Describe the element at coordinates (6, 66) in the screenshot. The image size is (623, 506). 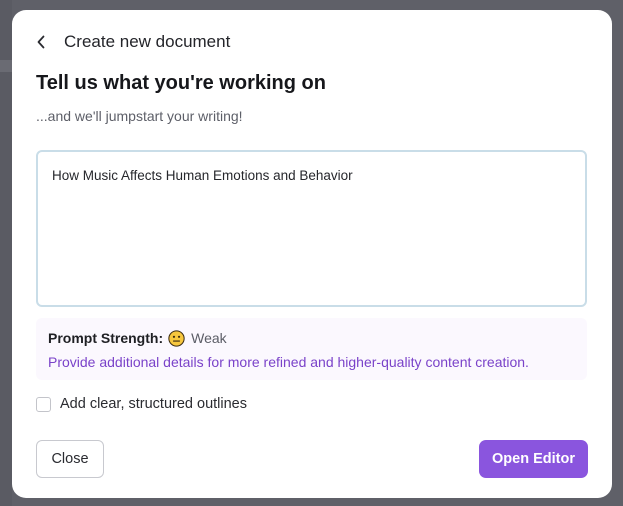
I see `backdrop-stripe` at that location.